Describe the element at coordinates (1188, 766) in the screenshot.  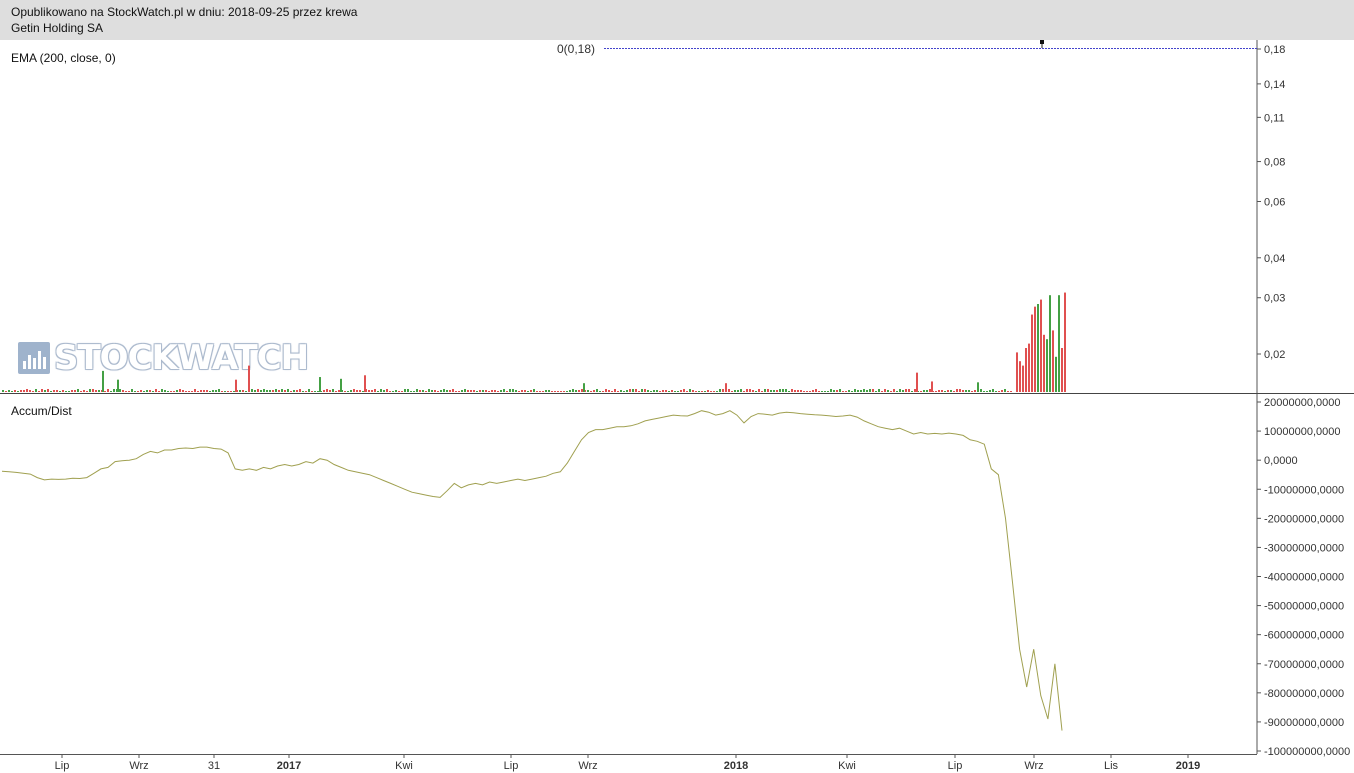
I see `time-tick-label: 2019` at that location.